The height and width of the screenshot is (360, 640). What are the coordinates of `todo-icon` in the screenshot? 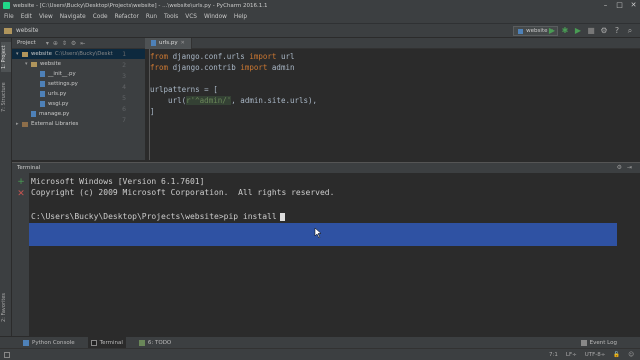 It's located at (141, 342).